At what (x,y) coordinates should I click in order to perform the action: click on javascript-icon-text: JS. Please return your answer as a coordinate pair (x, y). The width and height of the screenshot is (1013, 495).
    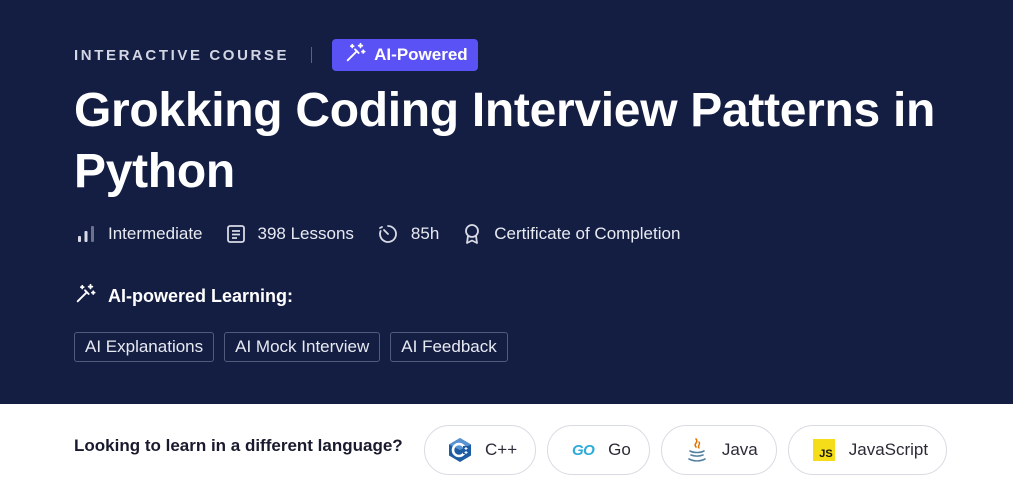
    Looking at the image, I should click on (823, 450).